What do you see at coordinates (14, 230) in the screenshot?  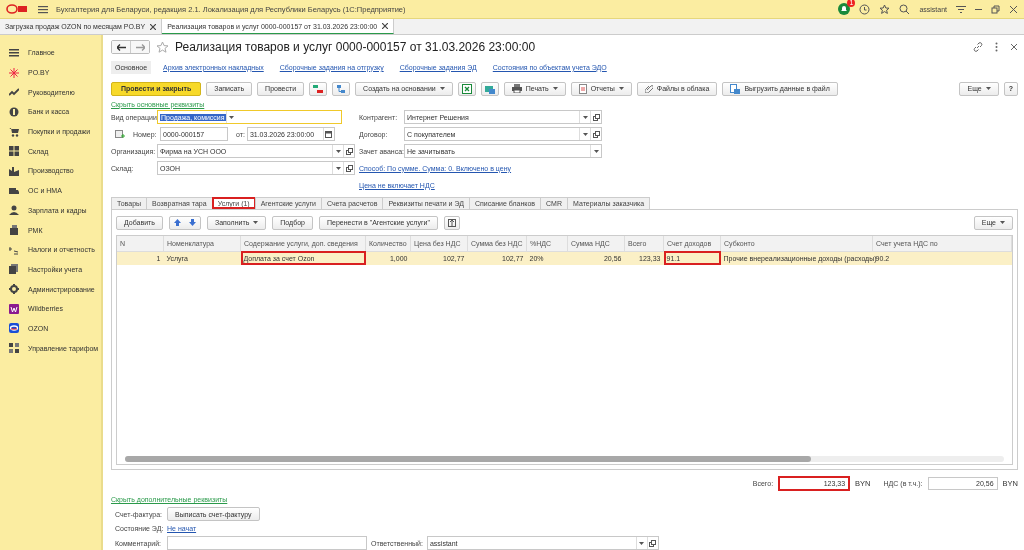 I see `register-icon` at bounding box center [14, 230].